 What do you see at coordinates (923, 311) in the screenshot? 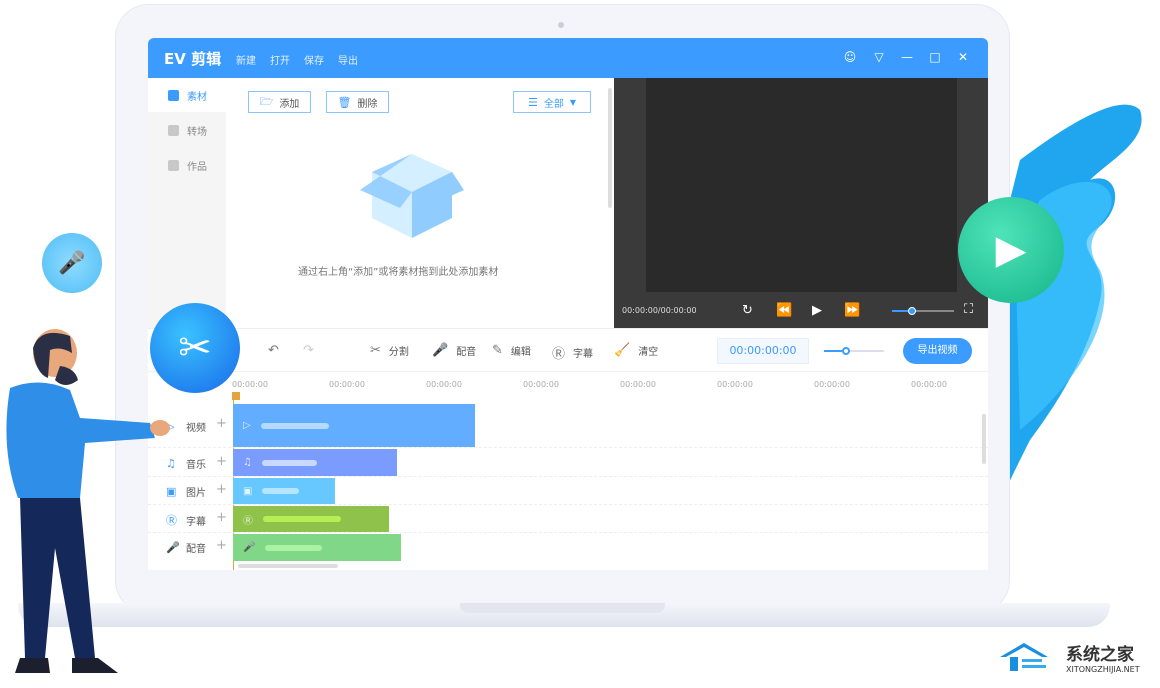
I see `volume-slider` at bounding box center [923, 311].